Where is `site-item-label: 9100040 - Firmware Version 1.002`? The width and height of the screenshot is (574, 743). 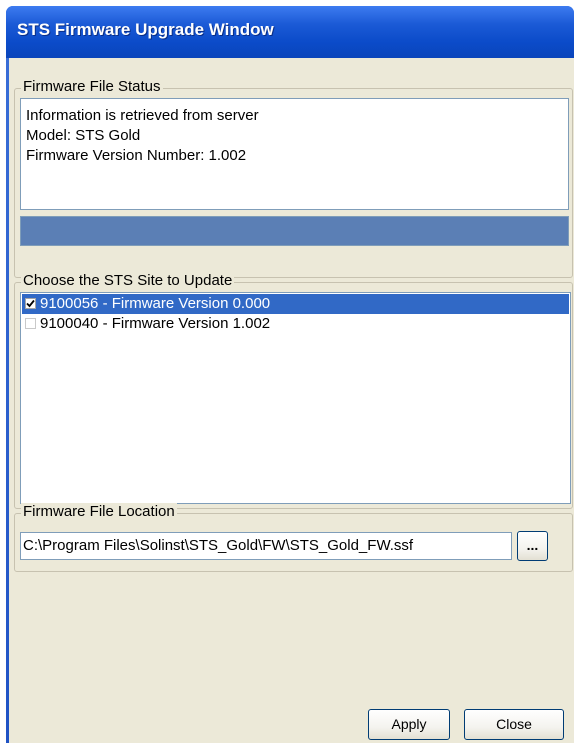 site-item-label: 9100040 - Firmware Version 1.002 is located at coordinates (155, 323).